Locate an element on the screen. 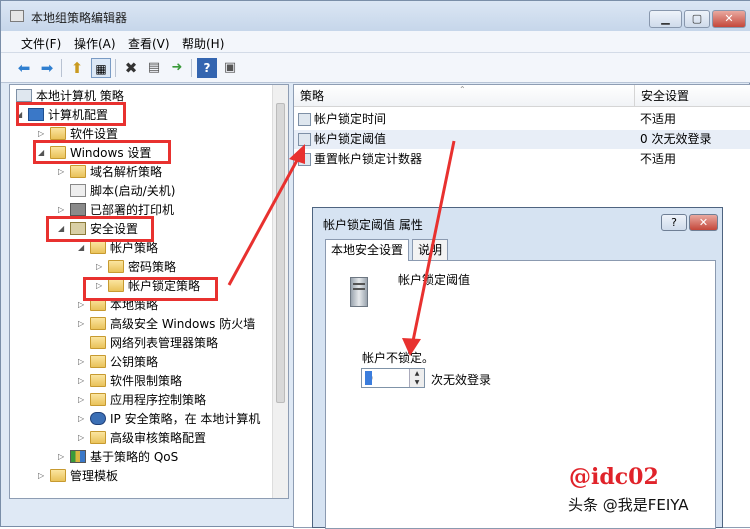 The image size is (750, 529). tab-local-security-setting: 本地安全设置 is located at coordinates (367, 250).